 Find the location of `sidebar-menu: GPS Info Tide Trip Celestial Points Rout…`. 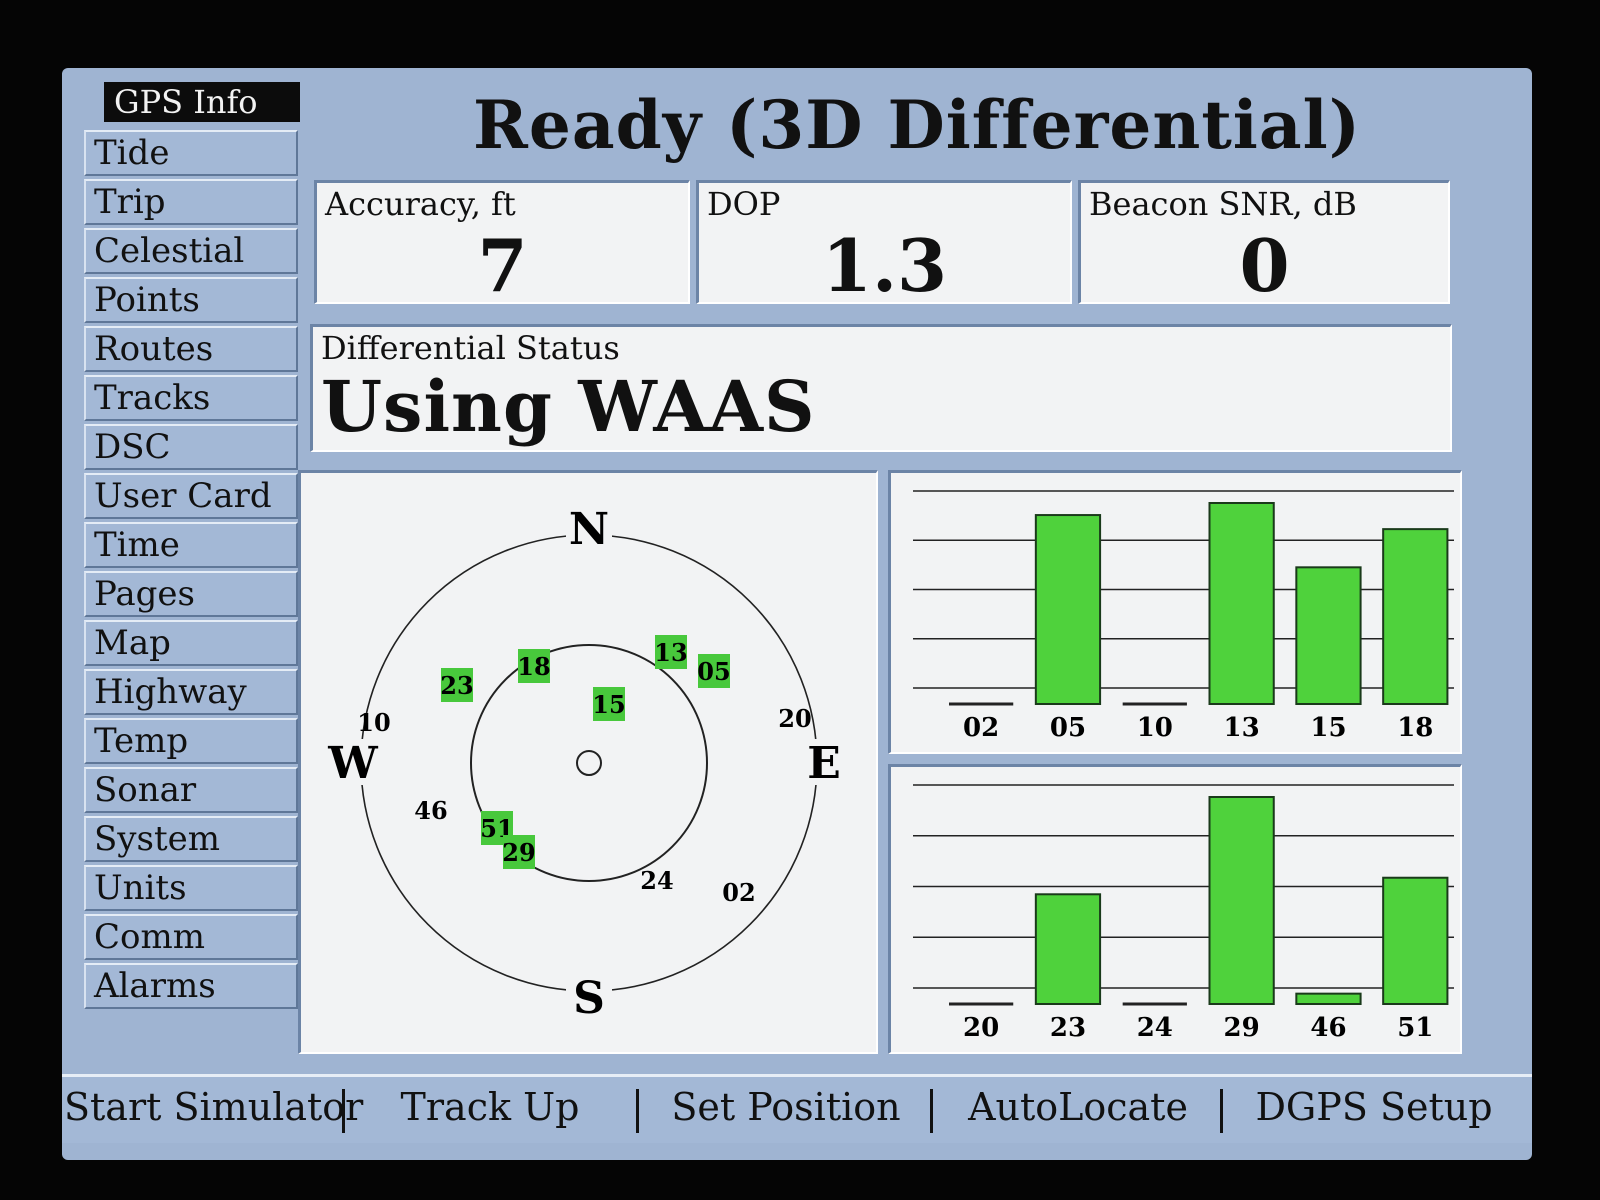

sidebar-menu: GPS Info Tide Trip Celestial Points Rout… is located at coordinates (182, 568).